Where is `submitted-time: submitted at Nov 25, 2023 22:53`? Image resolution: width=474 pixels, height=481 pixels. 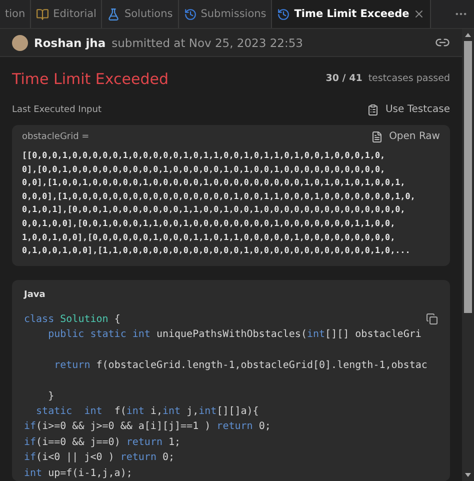
submitted-time: submitted at Nov 25, 2023 22:53 is located at coordinates (208, 43).